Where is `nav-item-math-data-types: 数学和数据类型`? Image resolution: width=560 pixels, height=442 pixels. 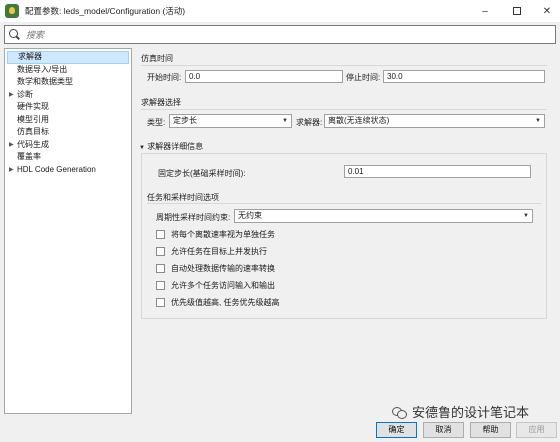 nav-item-math-data-types: 数学和数据类型 is located at coordinates (68, 82).